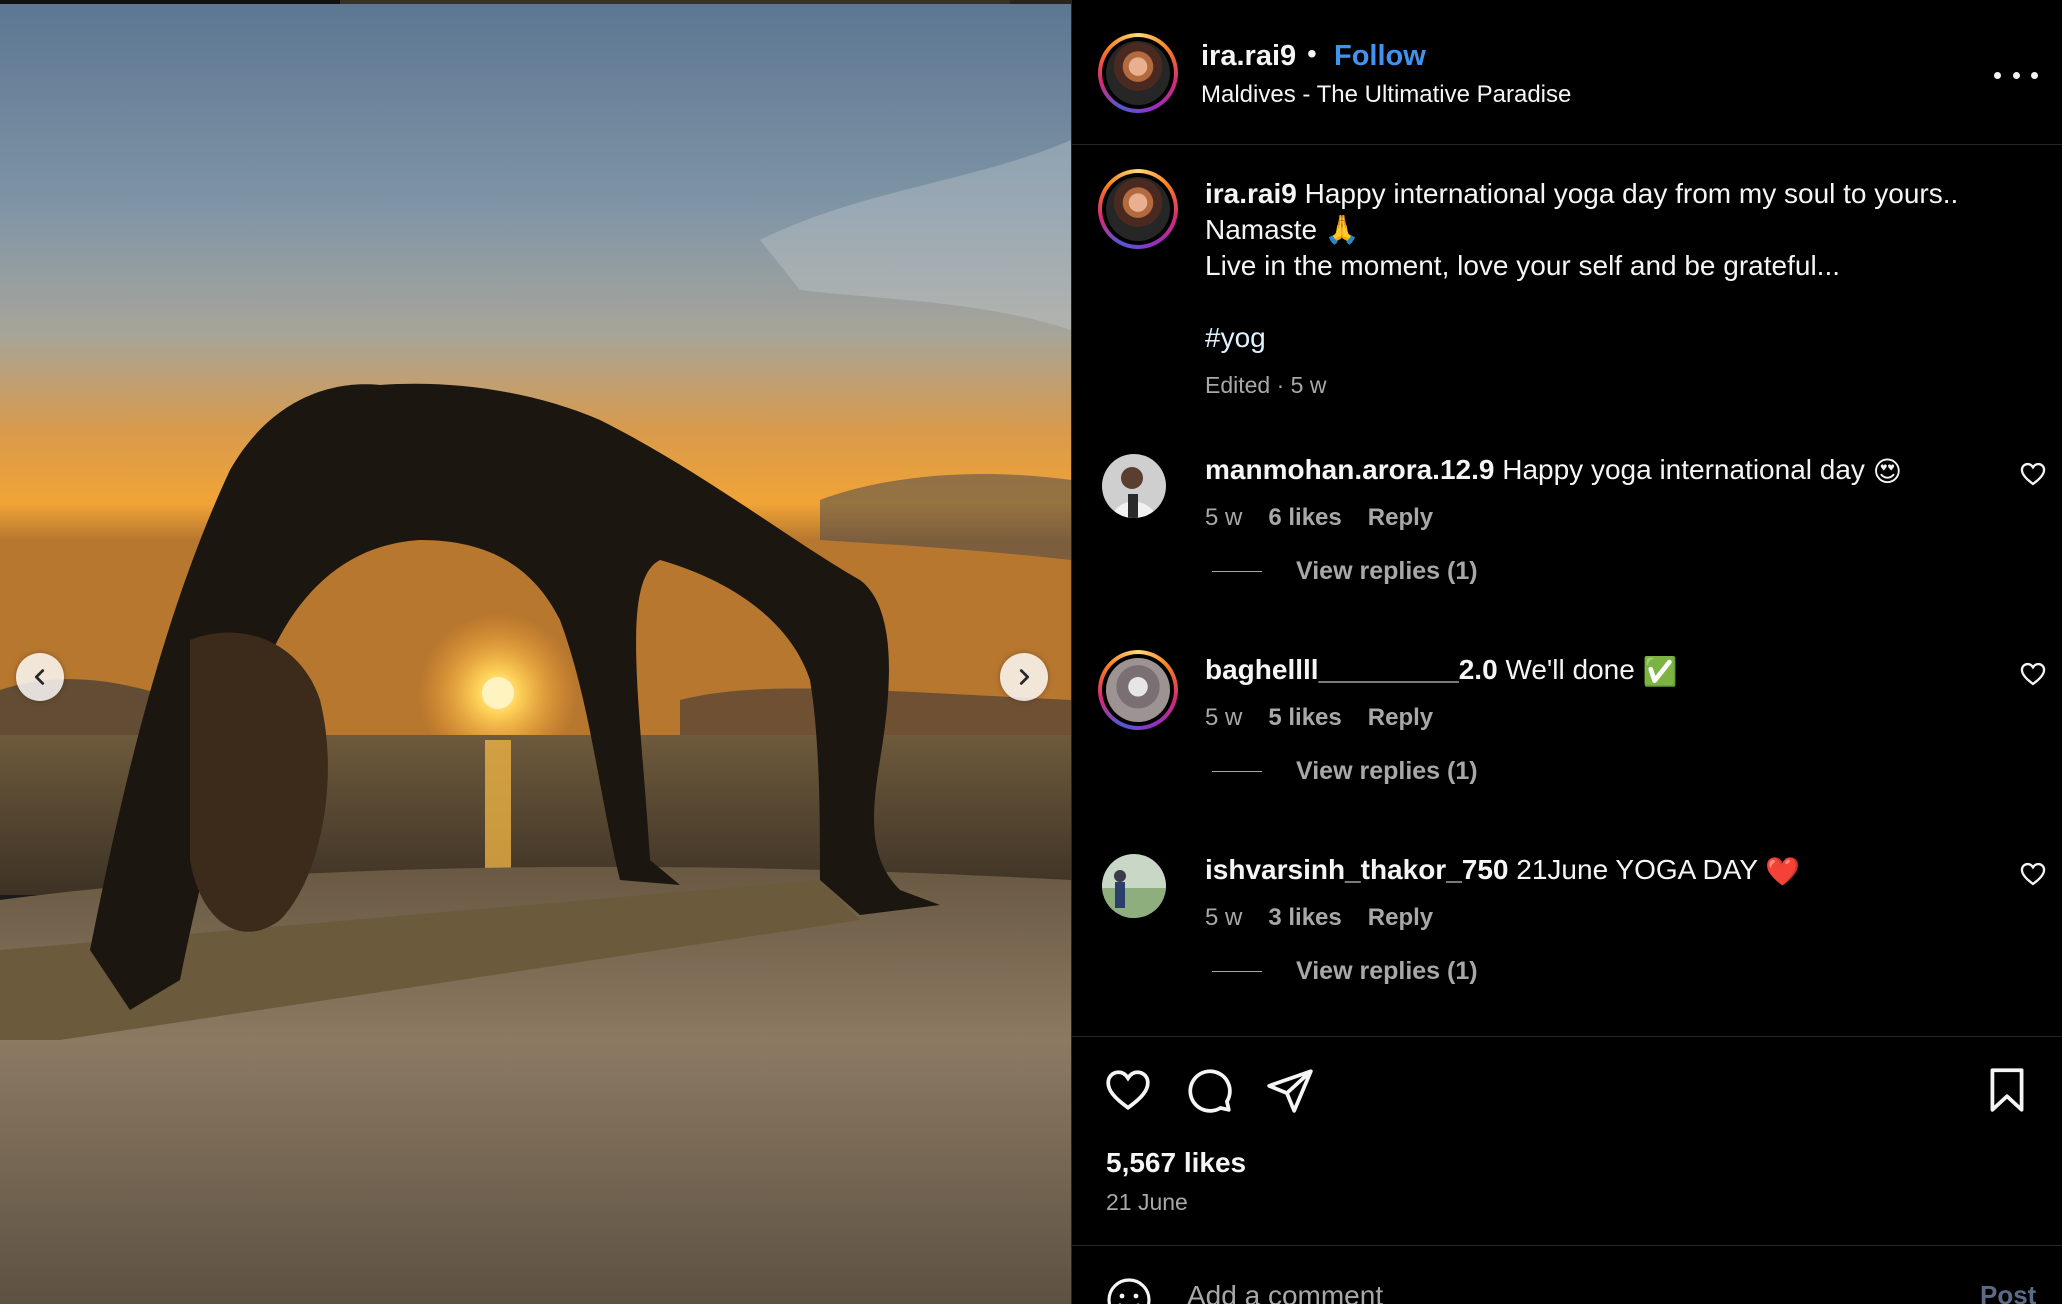 The image size is (2062, 1304). I want to click on comment-text: baghellll_________2.0 We'll done ✅, so click(1441, 671).